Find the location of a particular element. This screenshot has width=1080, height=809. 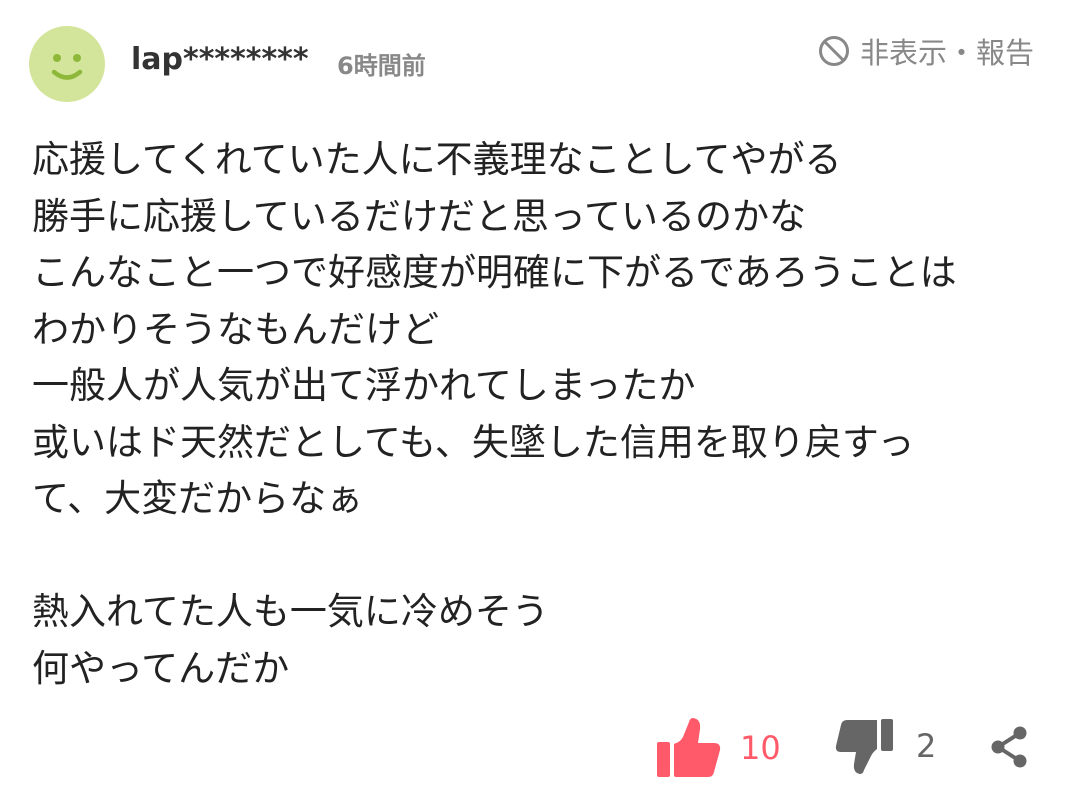

like-count: 10 is located at coordinates (760, 748).